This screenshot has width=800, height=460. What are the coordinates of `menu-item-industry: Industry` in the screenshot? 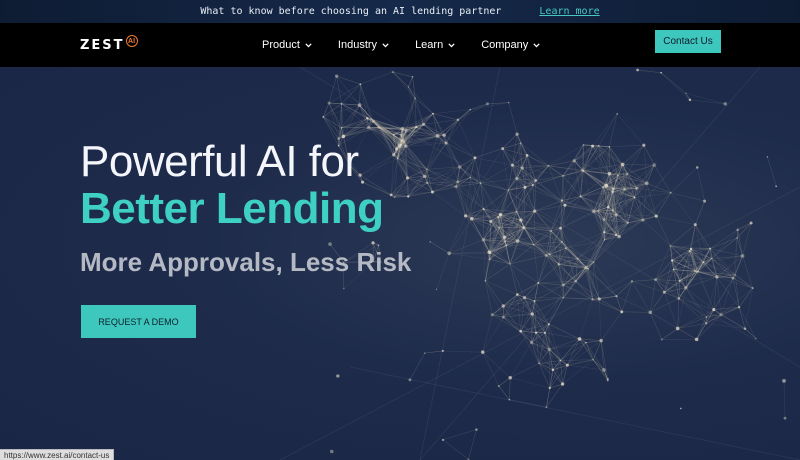 It's located at (363, 45).